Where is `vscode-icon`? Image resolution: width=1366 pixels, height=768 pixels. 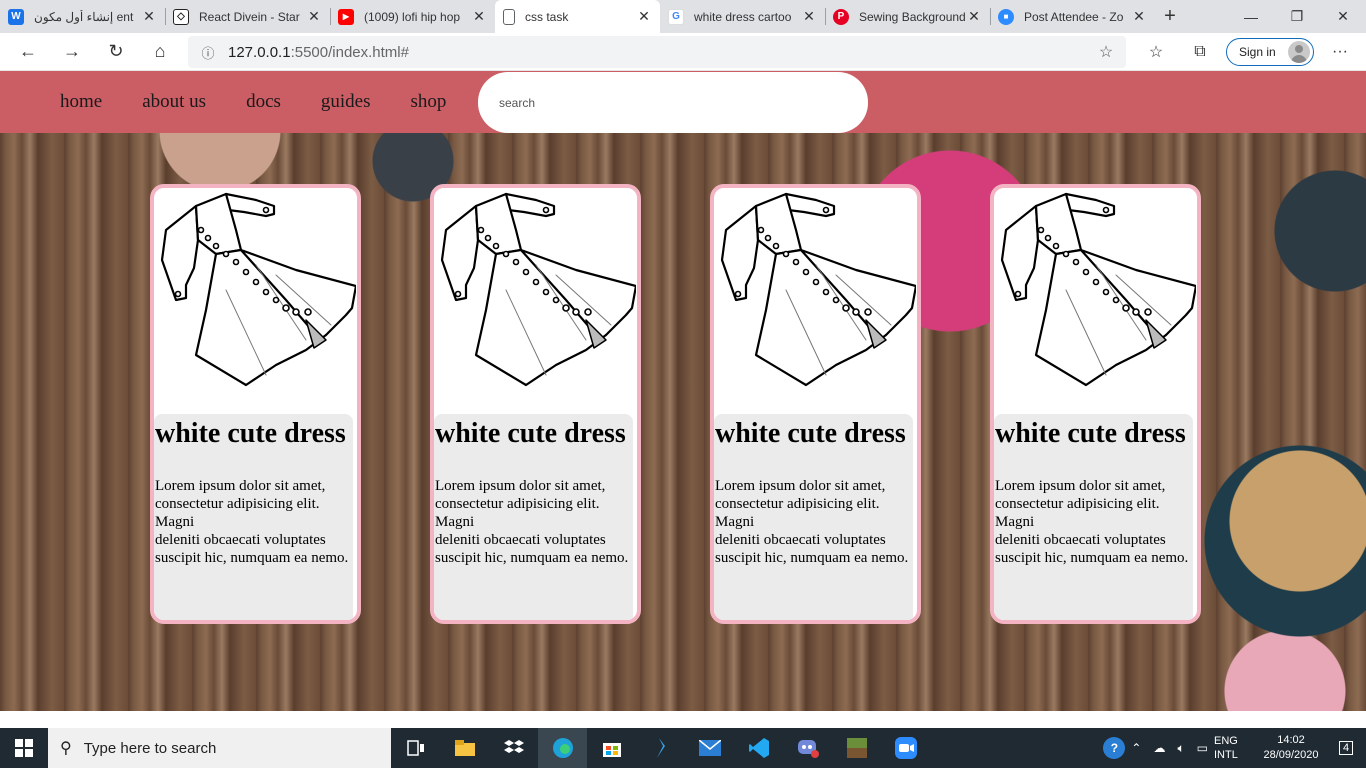 vscode-icon is located at coordinates (758, 748).